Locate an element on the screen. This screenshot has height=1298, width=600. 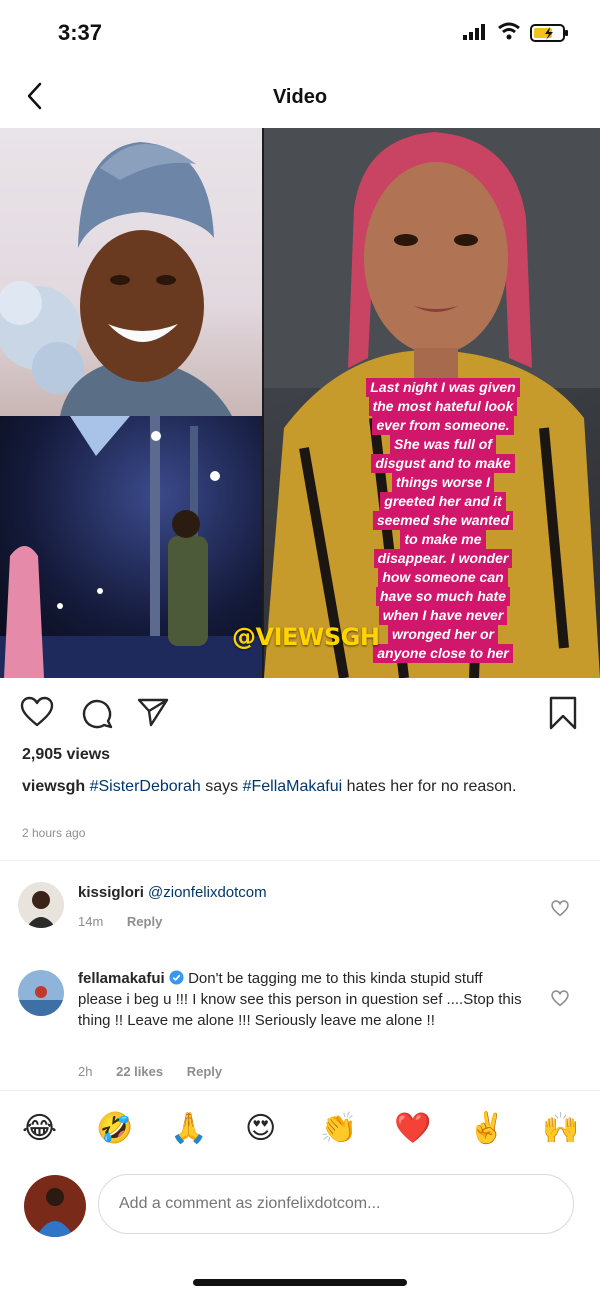
photo-concert-stage is located at coordinates (131, 547).